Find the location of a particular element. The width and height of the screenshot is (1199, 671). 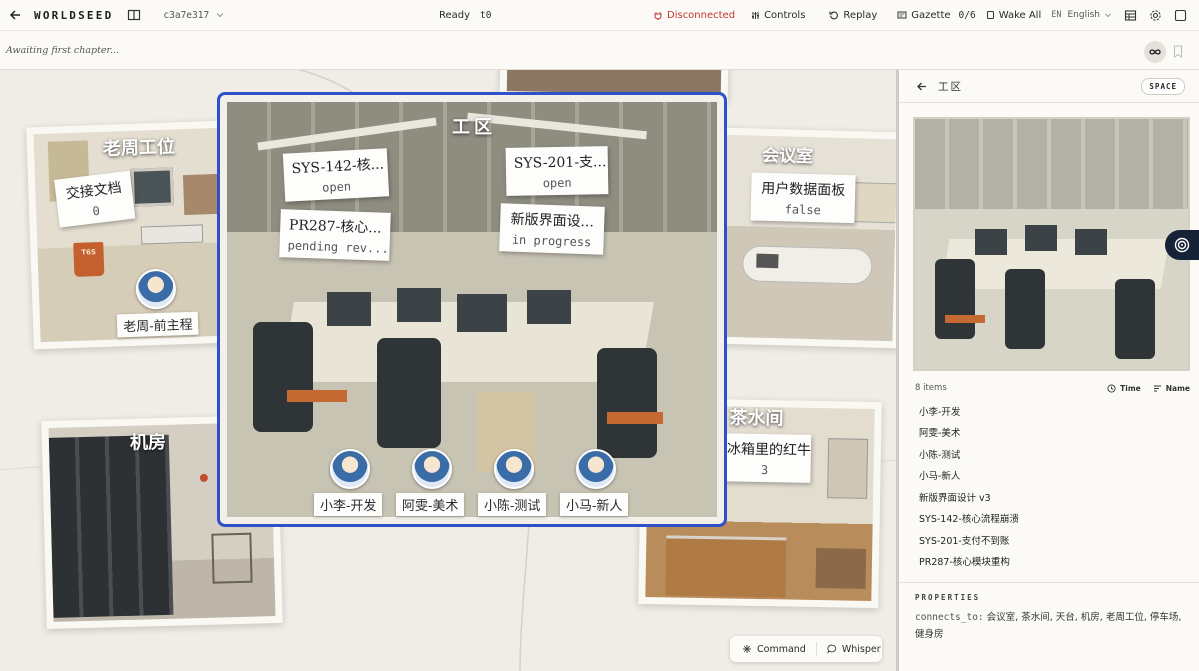

brand-title: WORLDSEED is located at coordinates (74, 15).